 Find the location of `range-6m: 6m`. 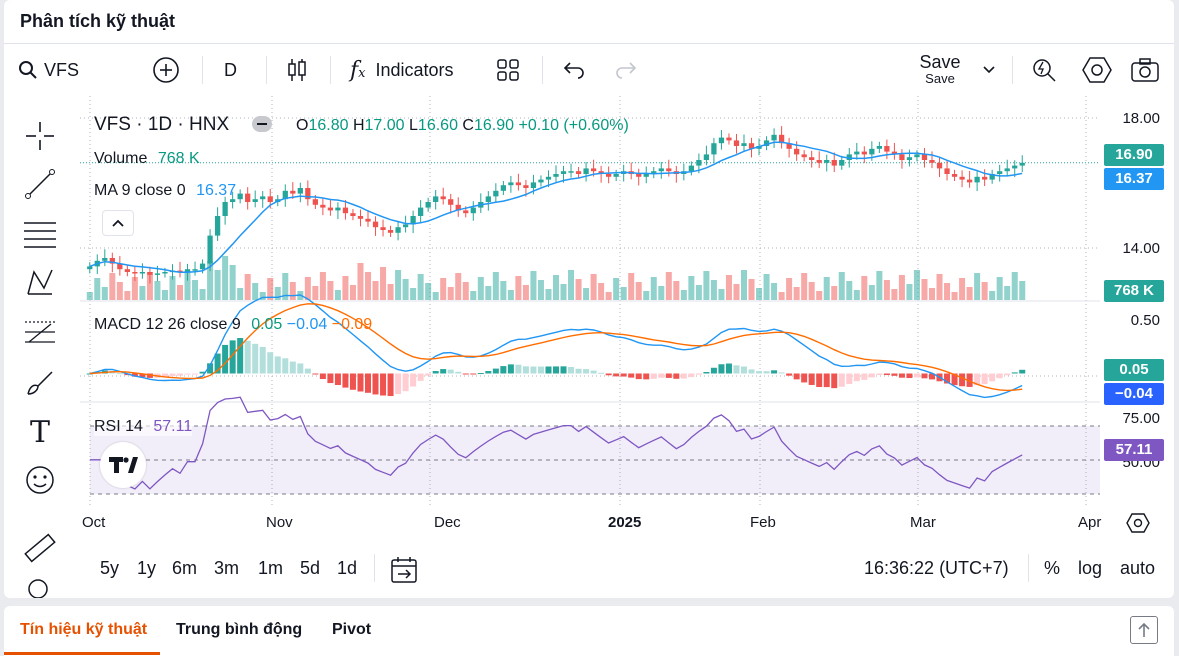

range-6m: 6m is located at coordinates (184, 568).